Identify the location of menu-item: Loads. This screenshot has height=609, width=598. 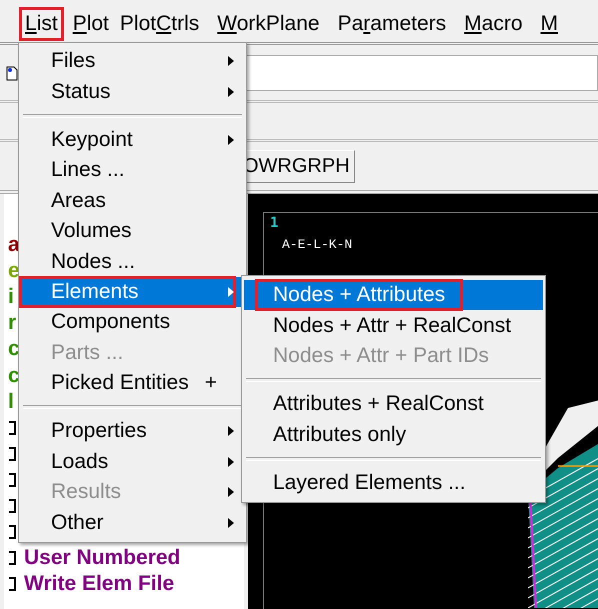
(132, 462).